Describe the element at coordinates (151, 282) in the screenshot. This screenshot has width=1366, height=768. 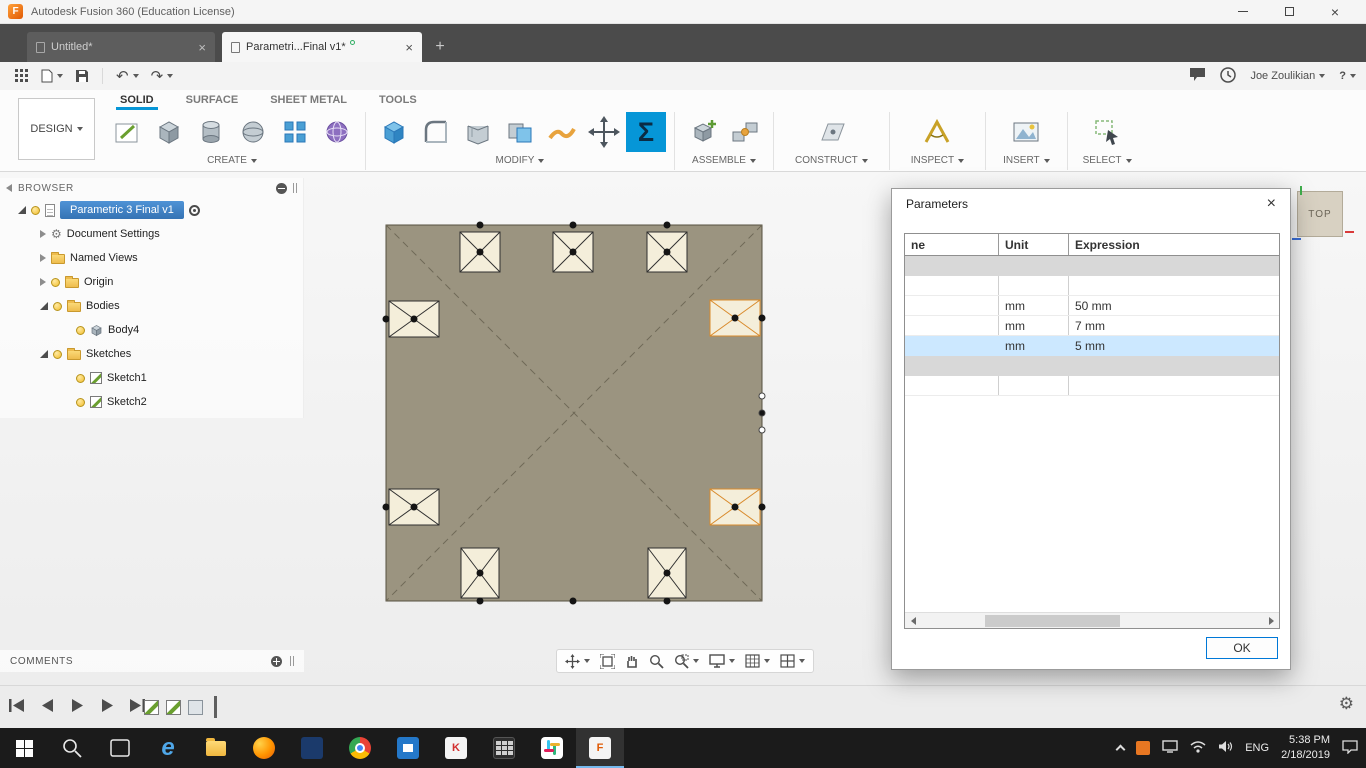
I see `browser-item-origin: Origin` at that location.